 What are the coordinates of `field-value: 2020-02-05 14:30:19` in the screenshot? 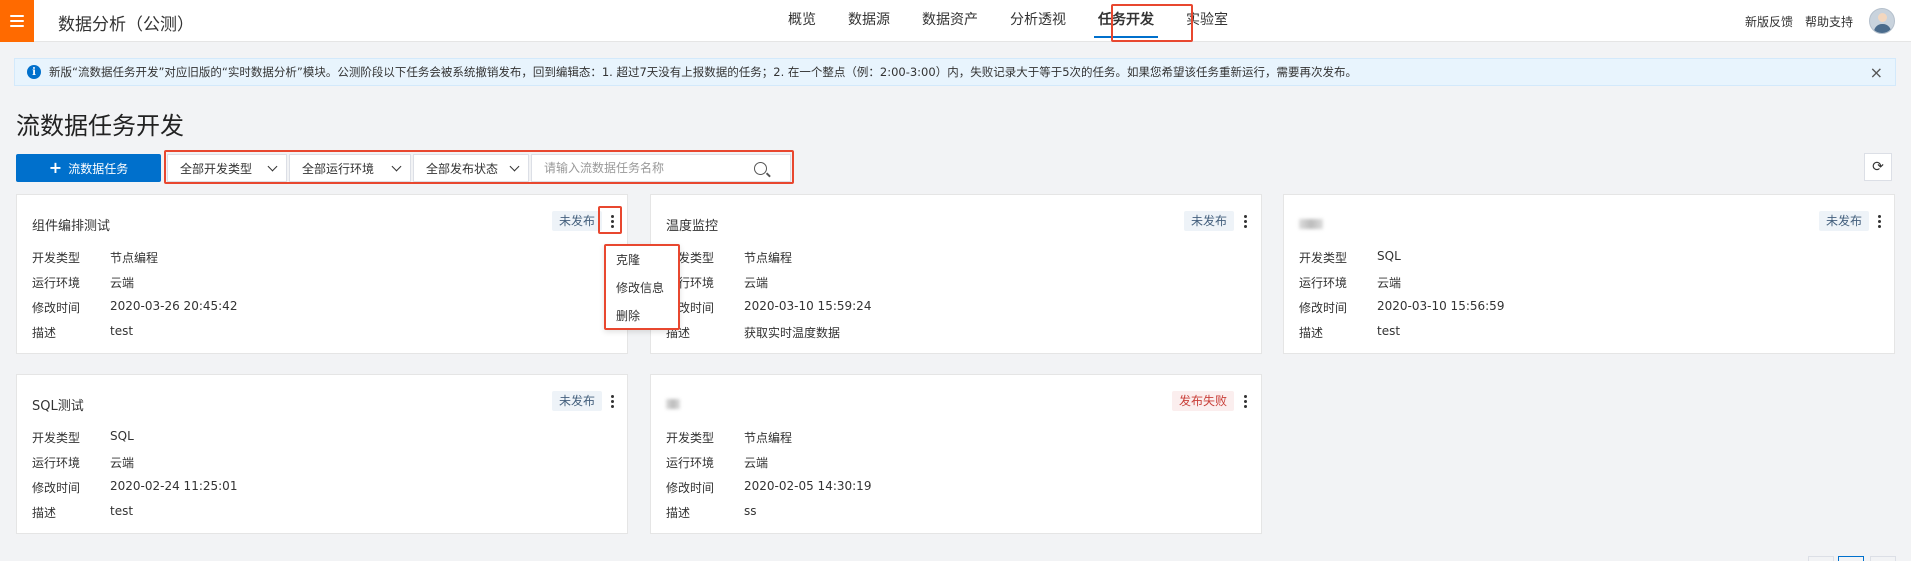 It's located at (808, 486).